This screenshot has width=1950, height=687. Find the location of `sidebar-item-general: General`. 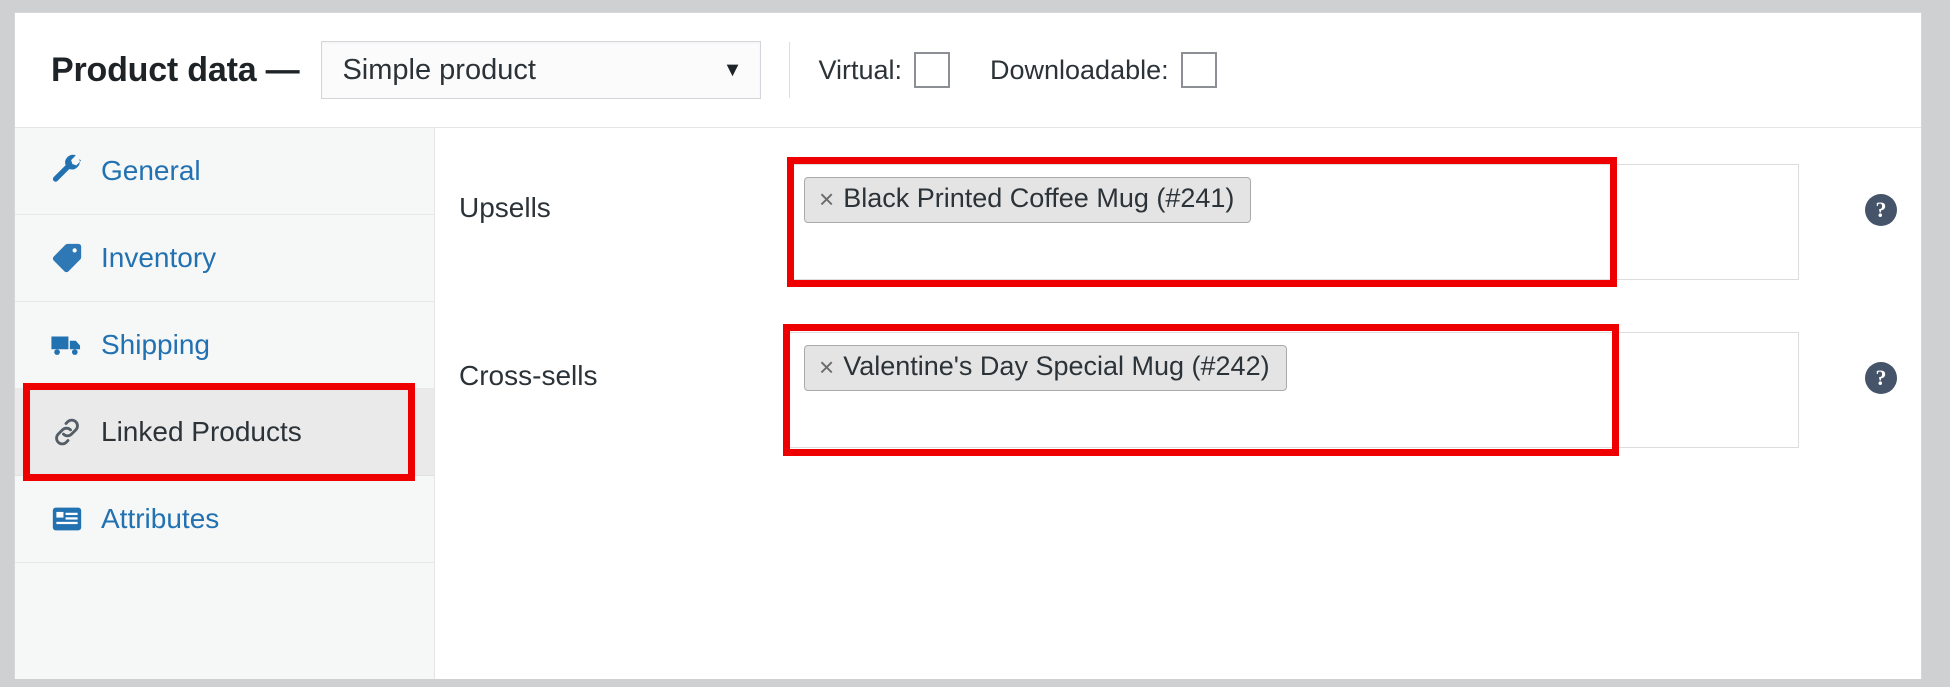

sidebar-item-general: General is located at coordinates (224, 171).